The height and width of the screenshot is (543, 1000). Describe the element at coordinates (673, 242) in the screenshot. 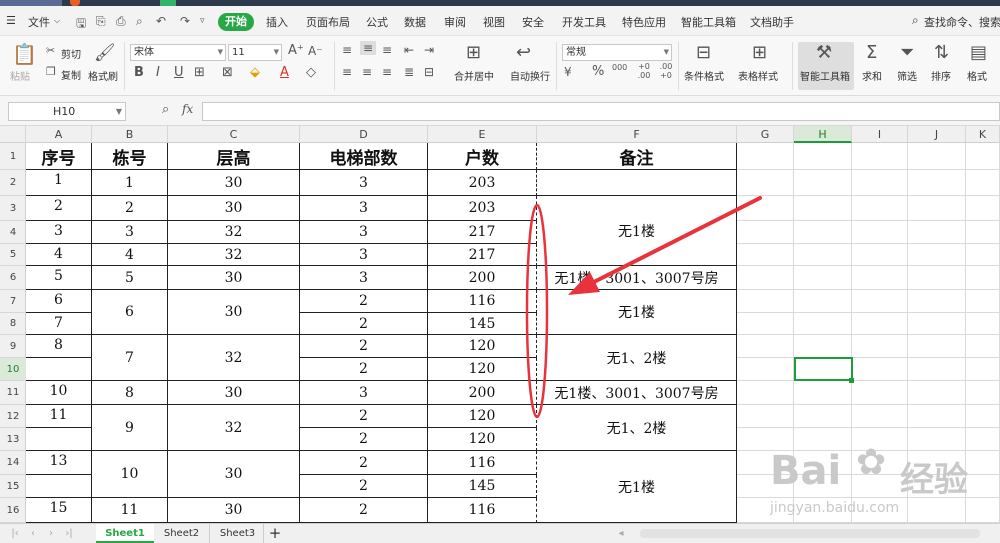

I see `annotation-arrow-shaft` at that location.